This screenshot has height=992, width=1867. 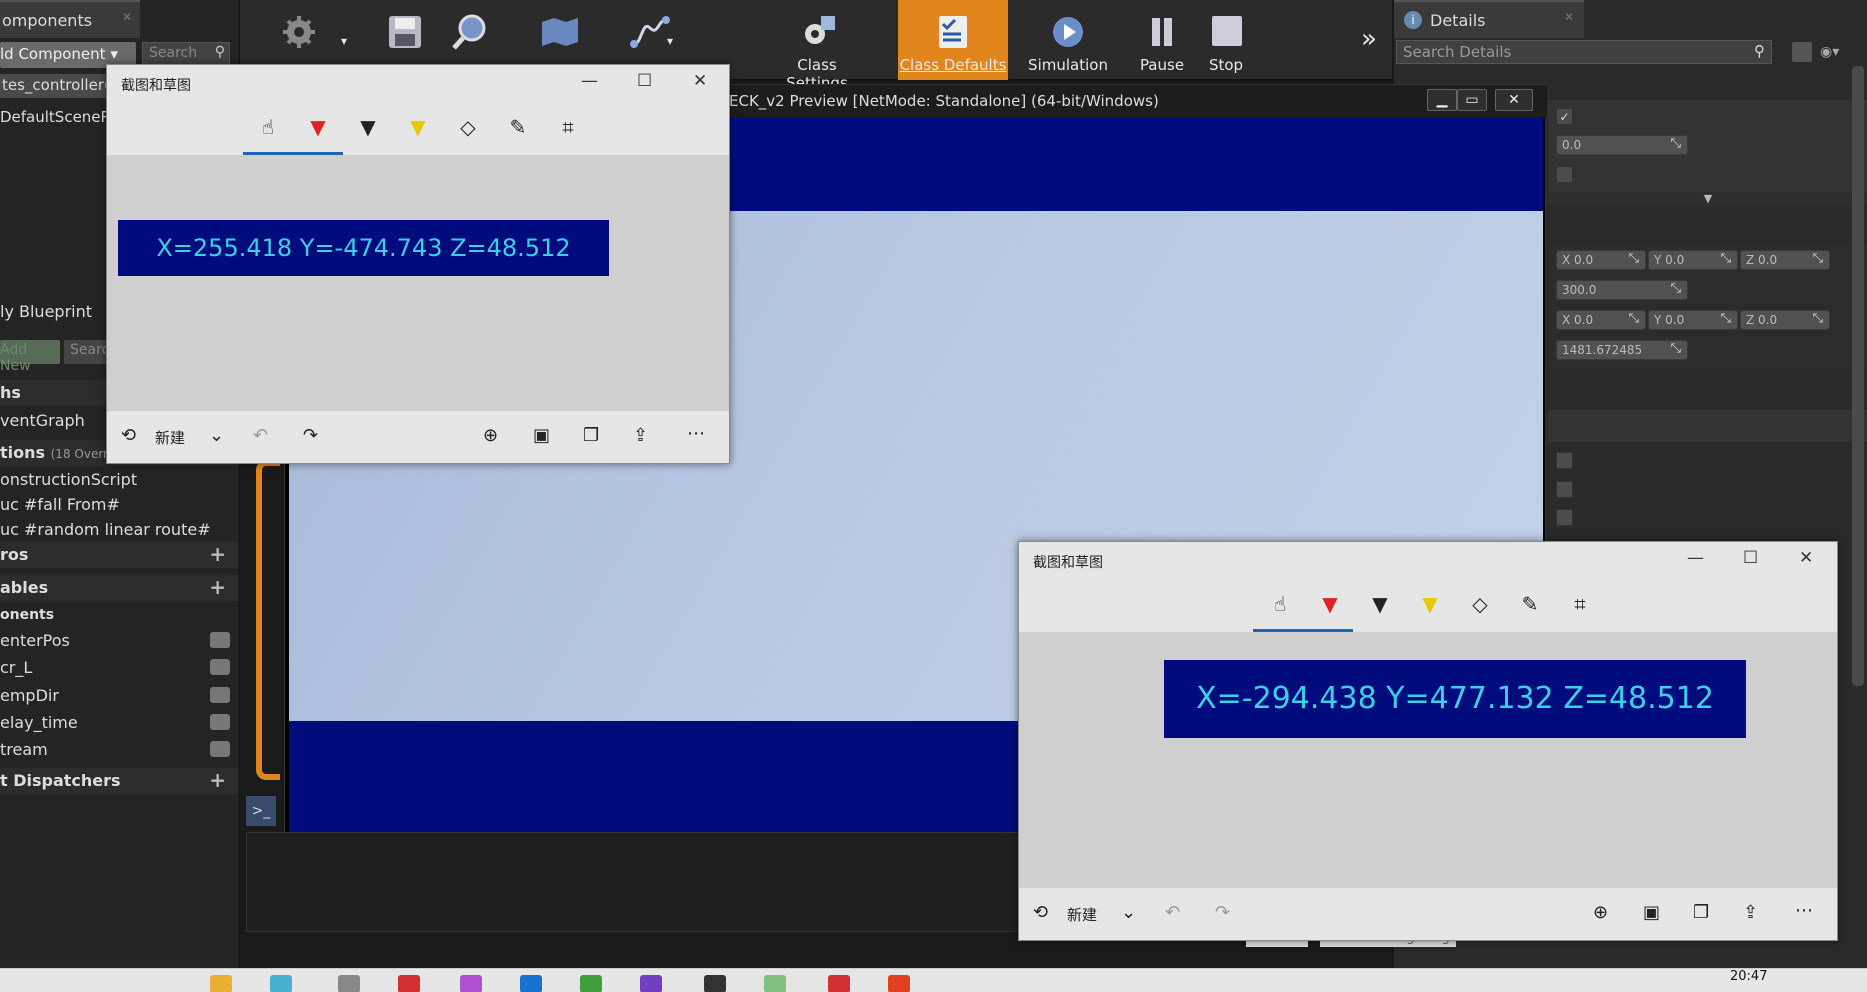 I want to click on details-search-input: Search Details ⚲, so click(x=1584, y=52).